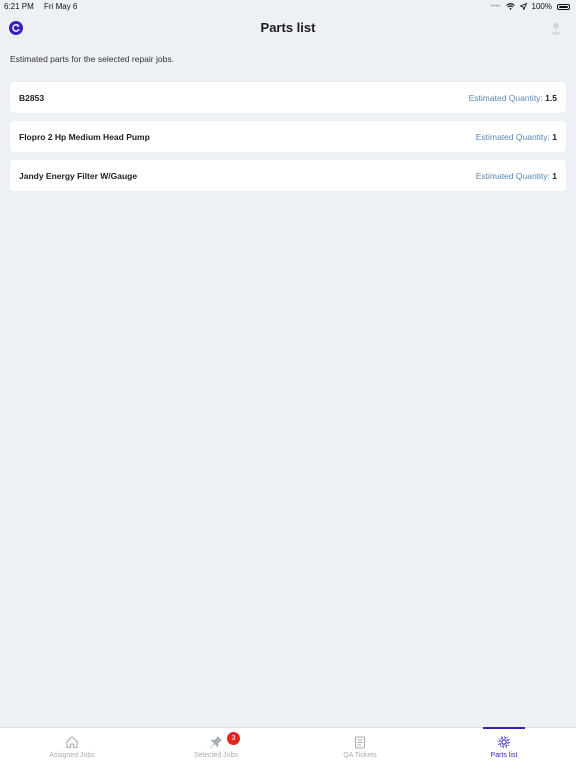 This screenshot has height=768, width=576. Describe the element at coordinates (530, 6) in the screenshot. I see `status-right: •••• 100%` at that location.